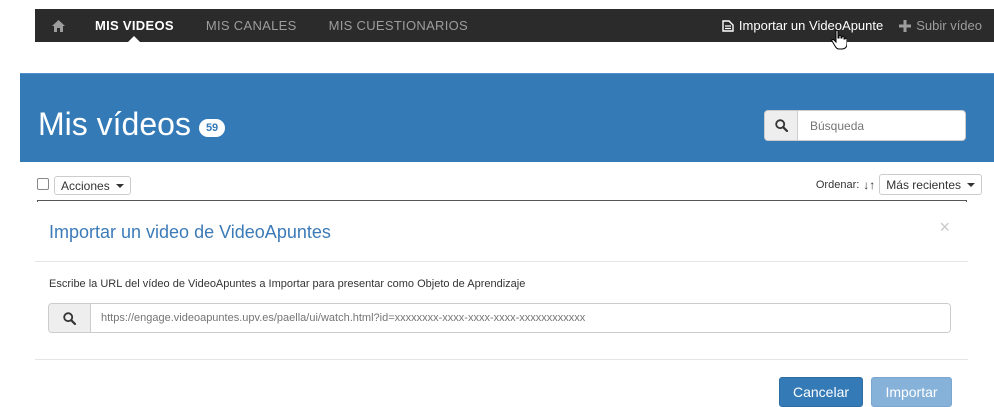 The height and width of the screenshot is (407, 994). I want to click on search-button, so click(781, 125).